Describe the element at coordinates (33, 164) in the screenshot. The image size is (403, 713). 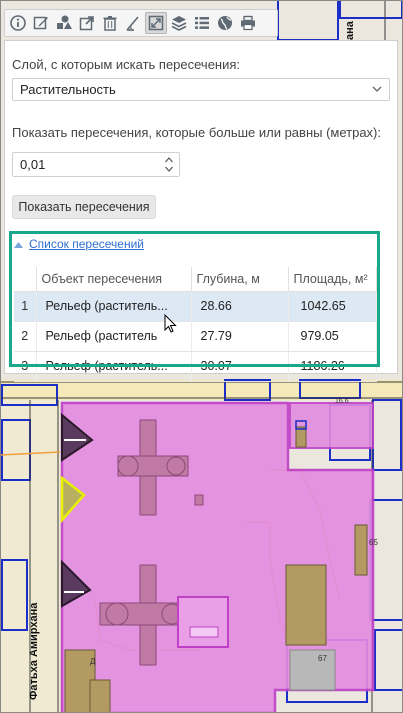
I see `threshold-value: 0,01` at that location.